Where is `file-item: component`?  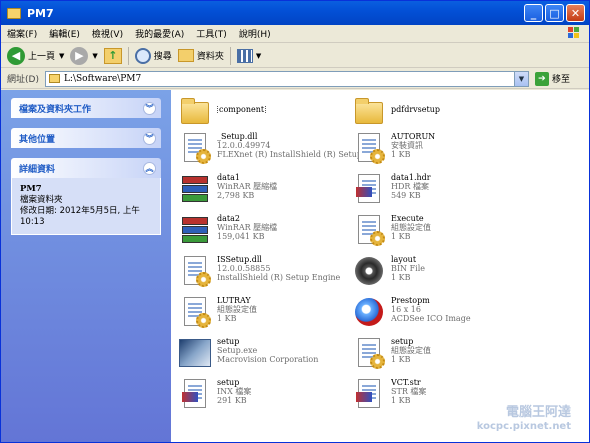 file-item: component is located at coordinates (276, 114).